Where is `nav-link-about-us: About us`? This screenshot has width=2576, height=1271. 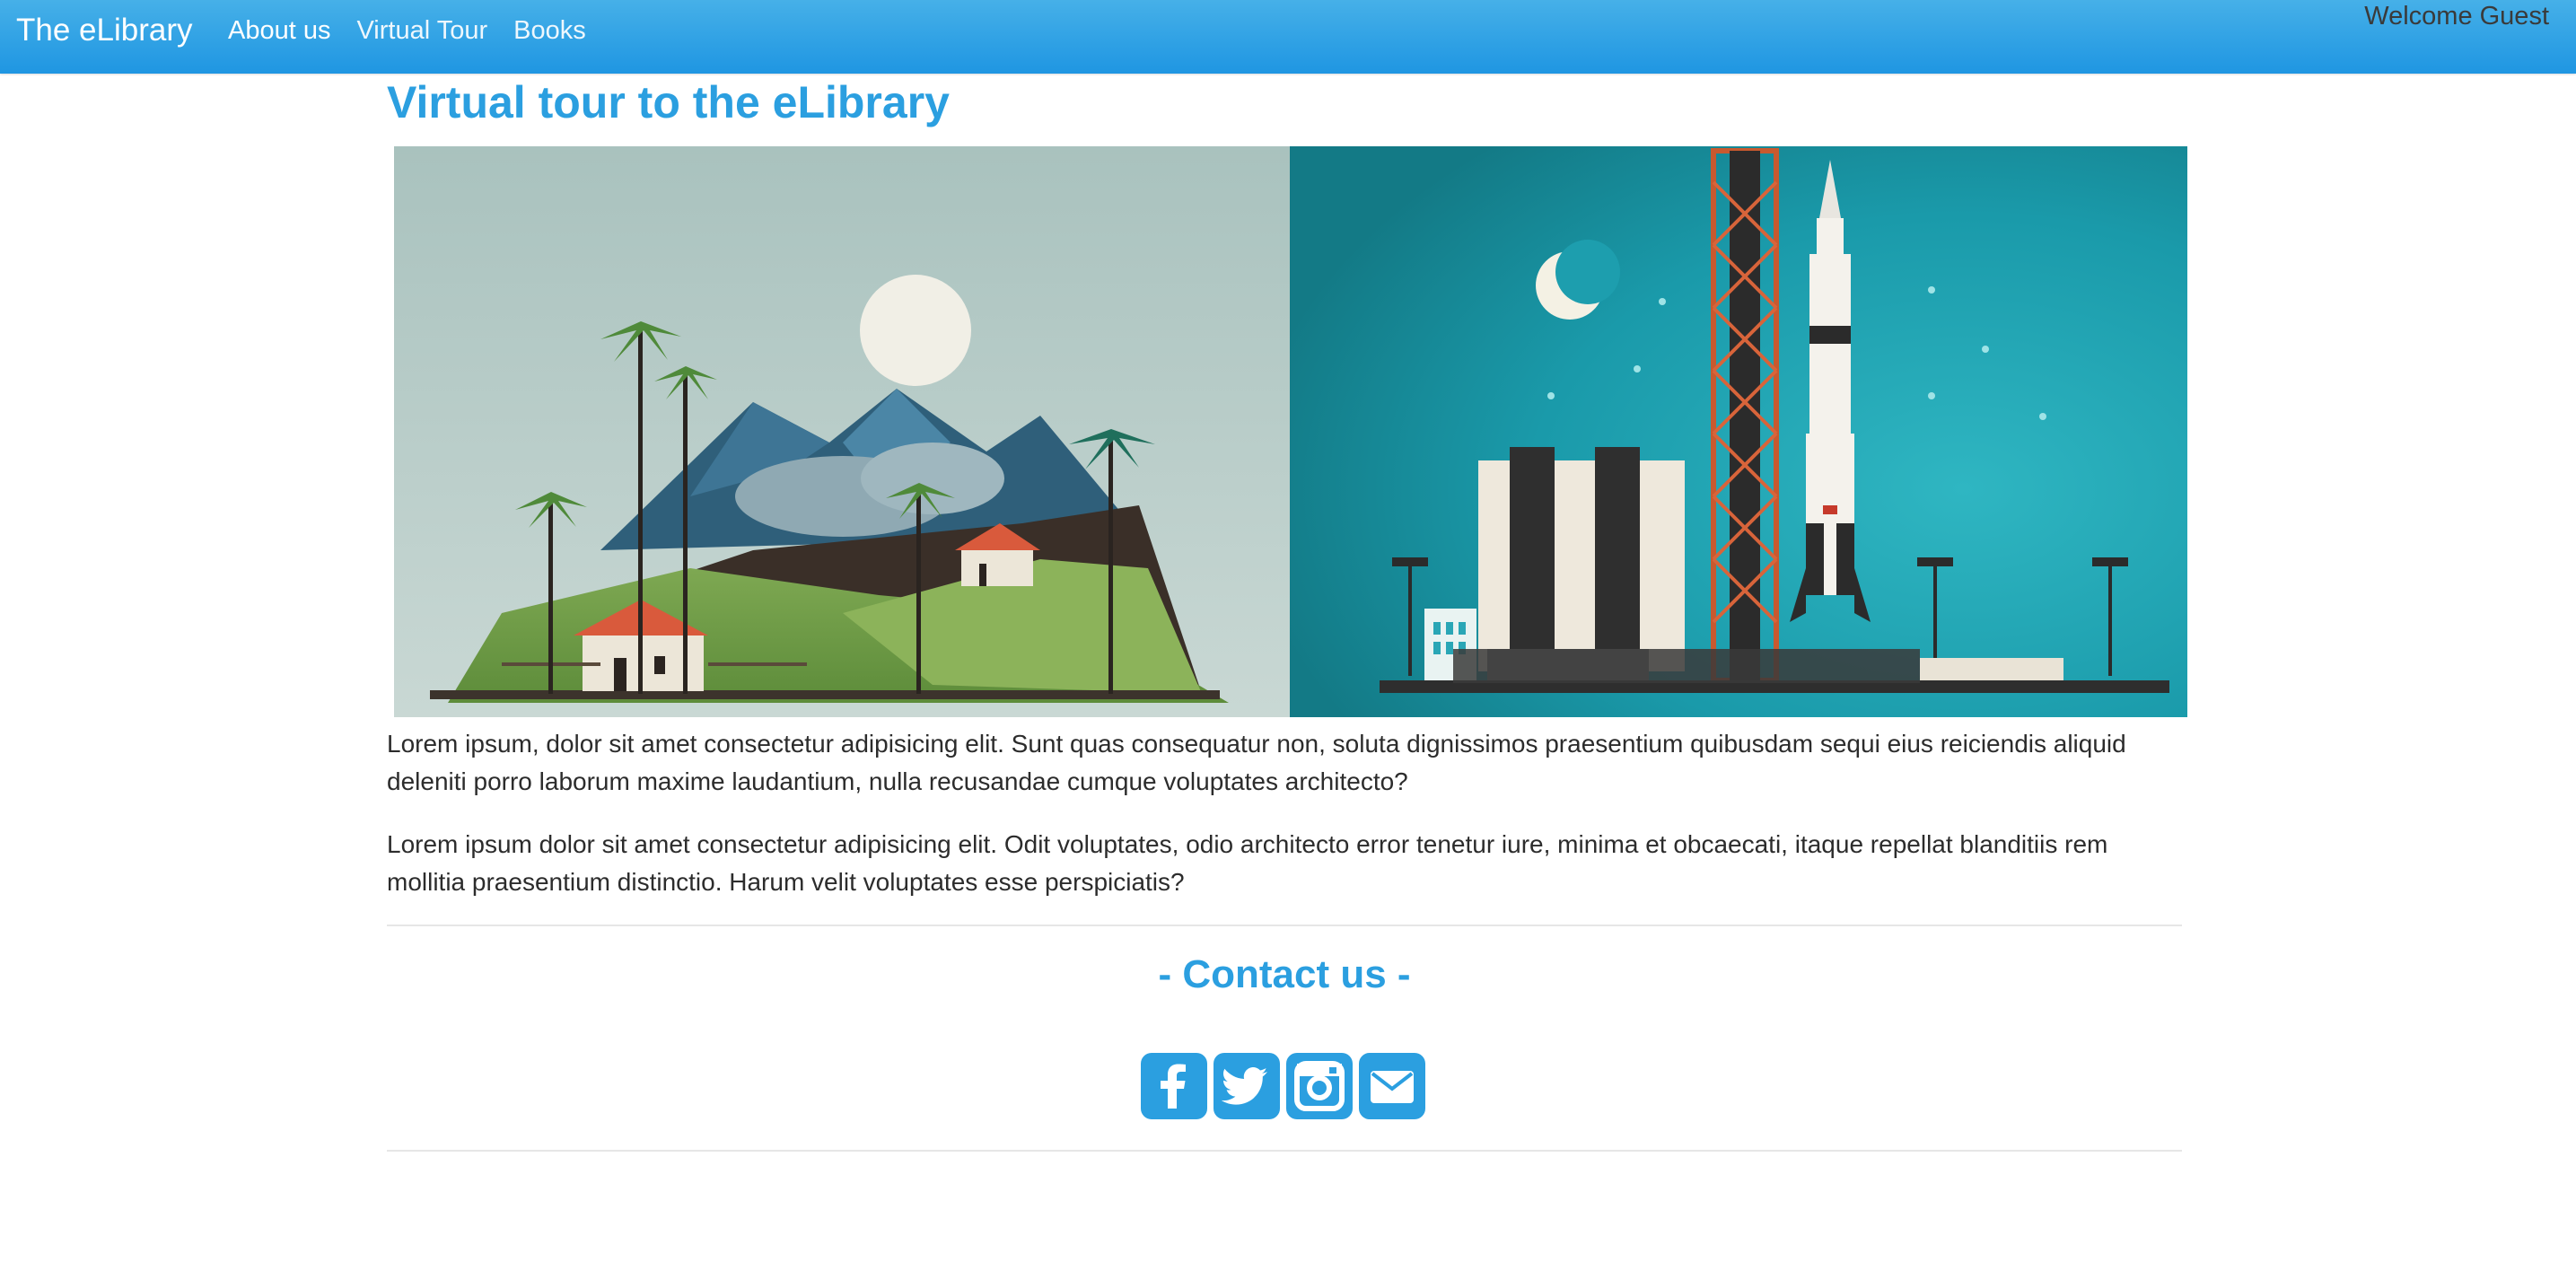 nav-link-about-us: About us is located at coordinates (279, 31).